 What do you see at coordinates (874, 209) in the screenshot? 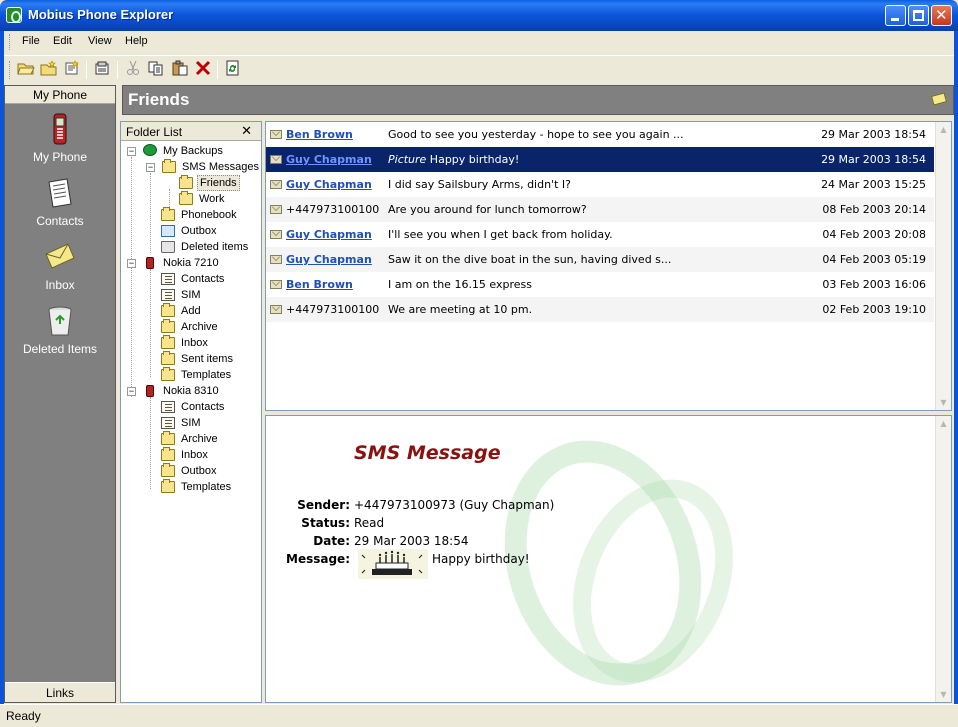
I see `message-date: 08 Feb 2003 20:14` at bounding box center [874, 209].